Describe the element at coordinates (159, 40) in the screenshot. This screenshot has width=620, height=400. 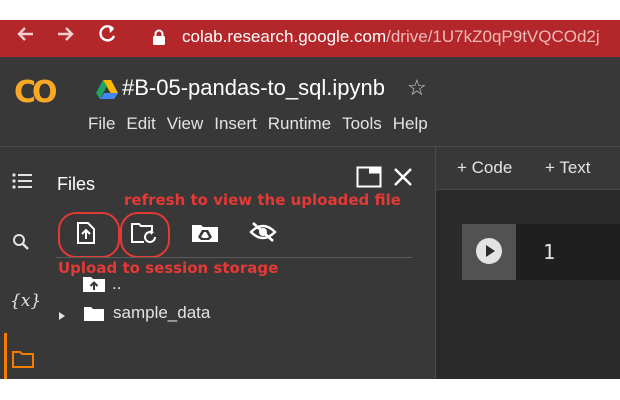
I see `lock-icon` at that location.